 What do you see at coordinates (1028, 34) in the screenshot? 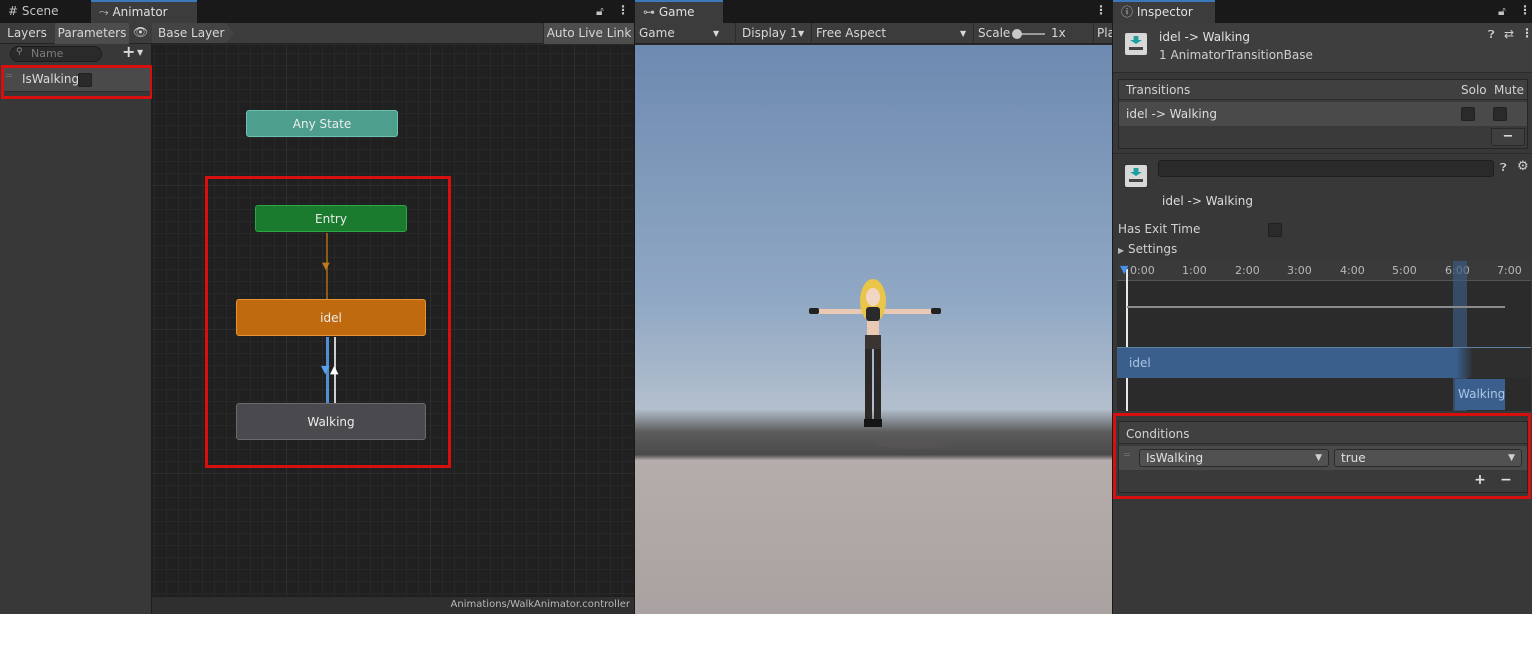
I see `scale-slider` at bounding box center [1028, 34].